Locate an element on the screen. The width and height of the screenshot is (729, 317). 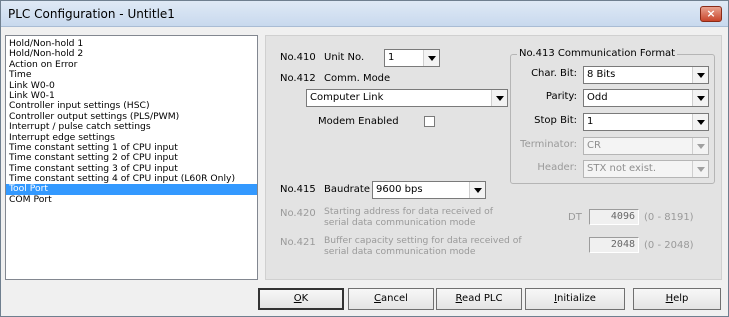
read-plc-button: Read PLC is located at coordinates (479, 299).